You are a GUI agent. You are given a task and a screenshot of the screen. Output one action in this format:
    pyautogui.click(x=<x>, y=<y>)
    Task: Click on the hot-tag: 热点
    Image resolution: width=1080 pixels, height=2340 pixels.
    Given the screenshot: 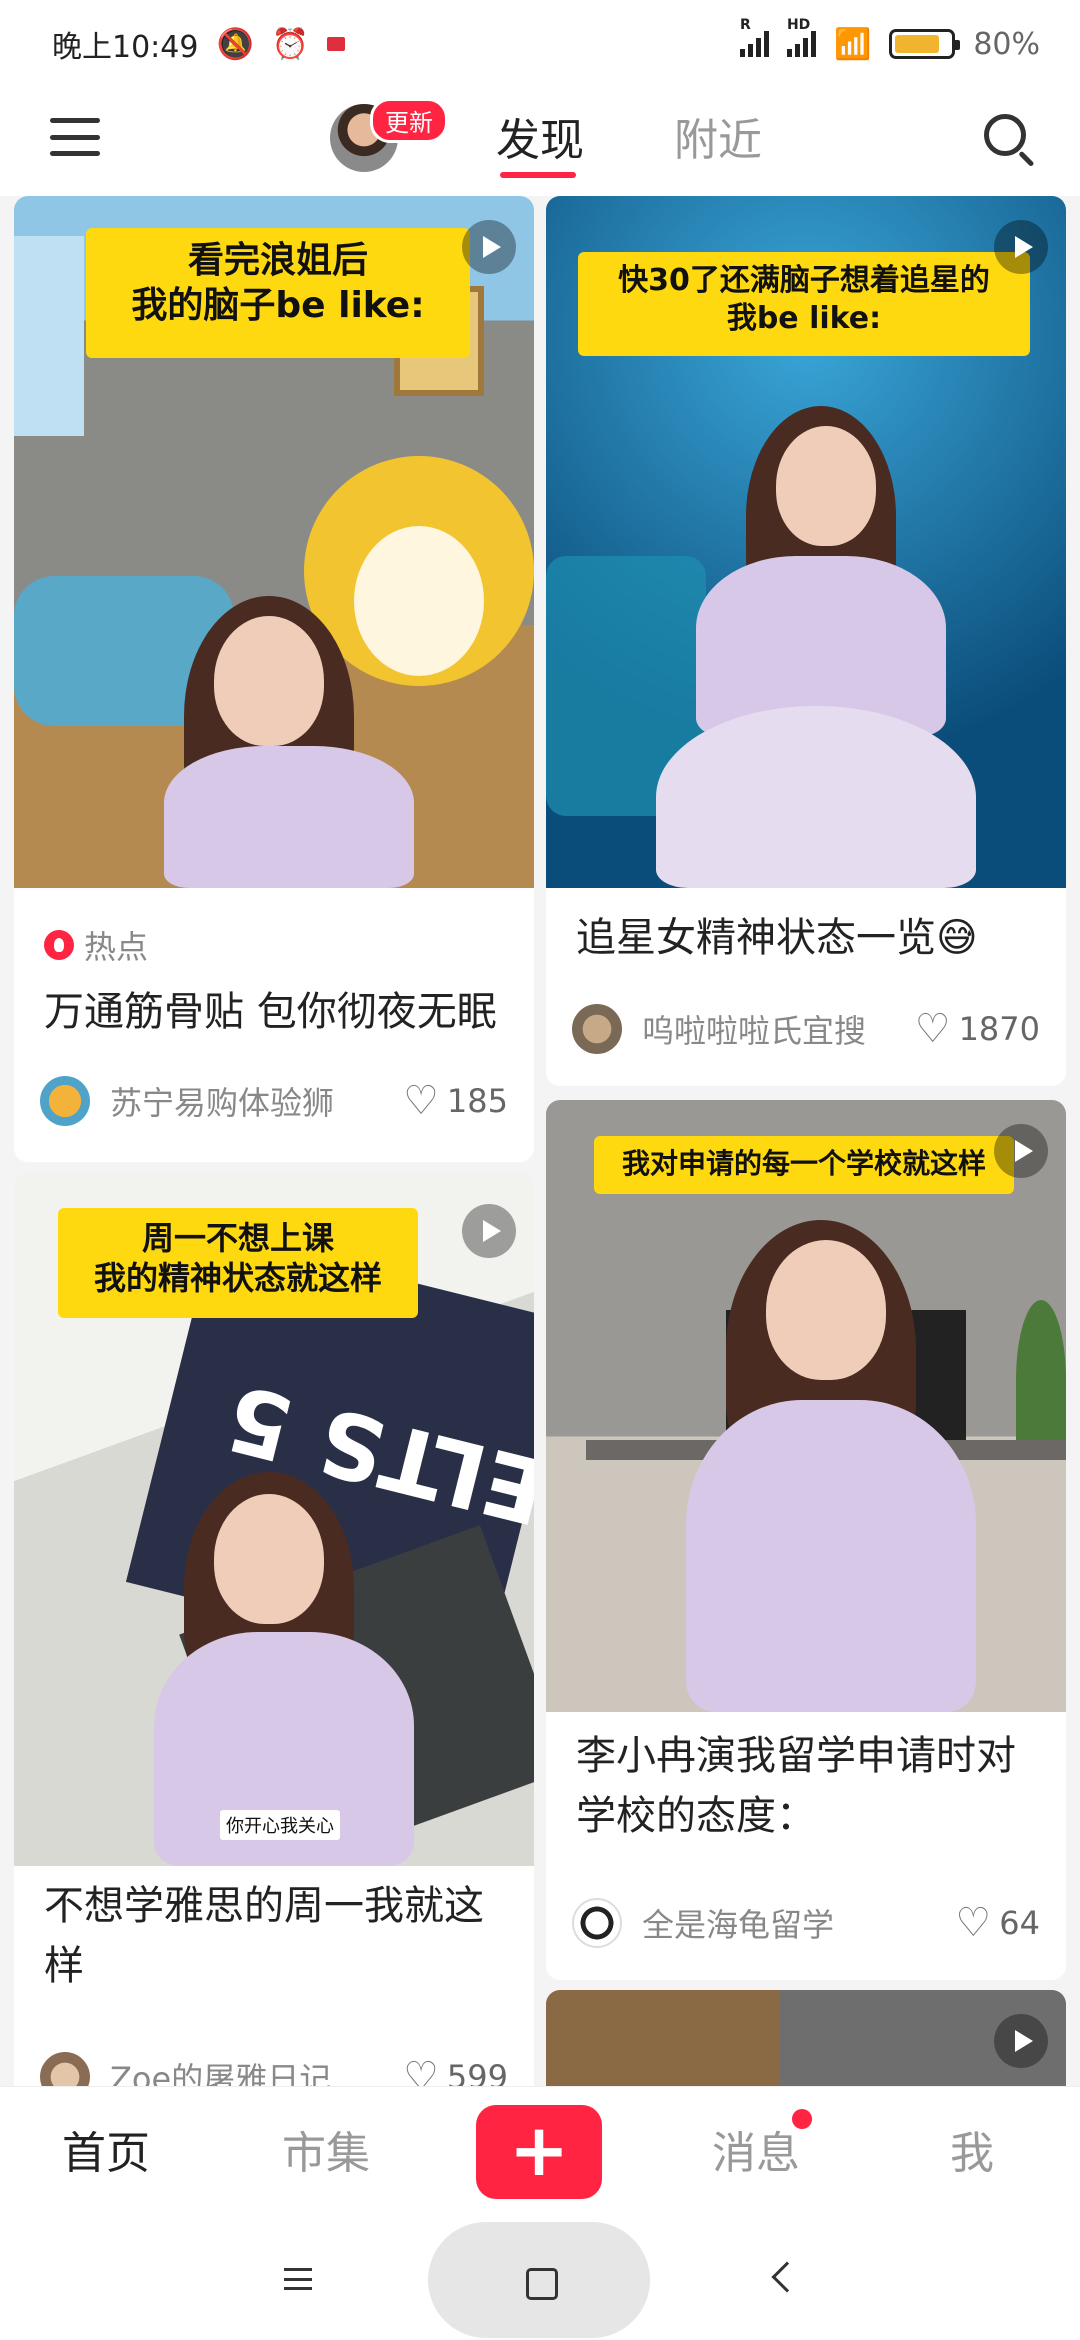 What is the action you would take?
    pyautogui.click(x=96, y=945)
    